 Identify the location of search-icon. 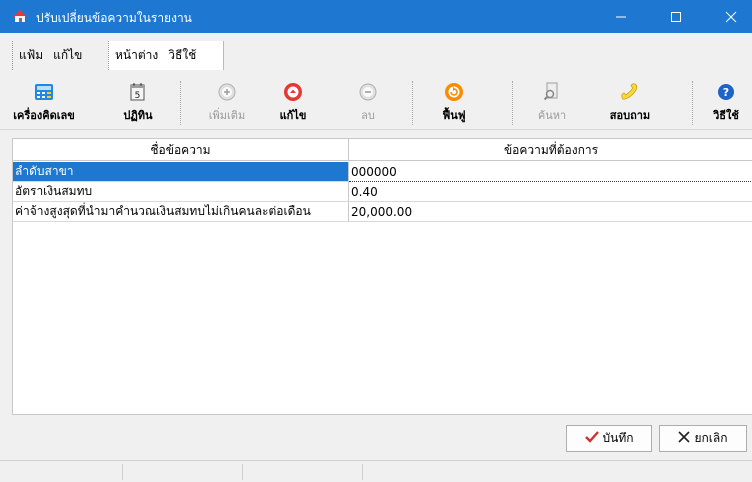
(552, 92).